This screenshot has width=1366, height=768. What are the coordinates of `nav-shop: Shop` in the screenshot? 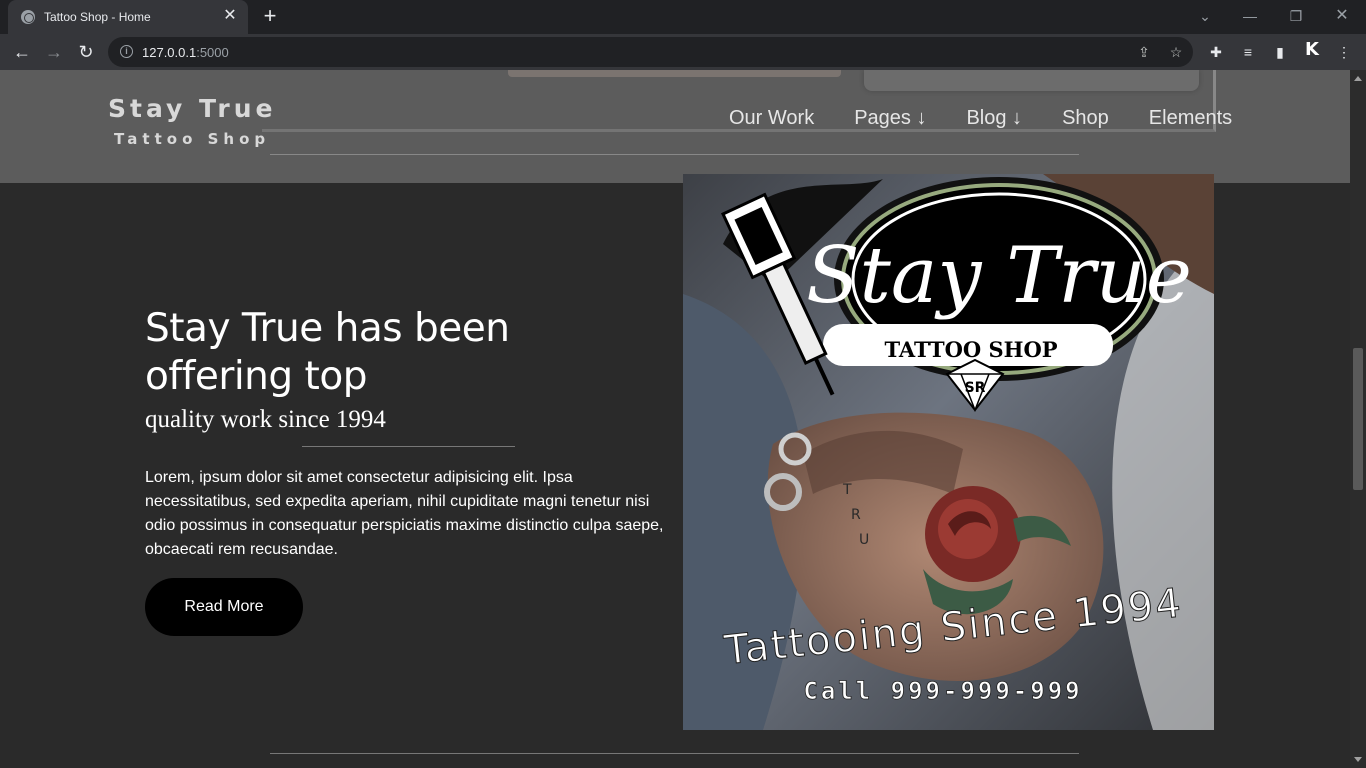 It's located at (1085, 118).